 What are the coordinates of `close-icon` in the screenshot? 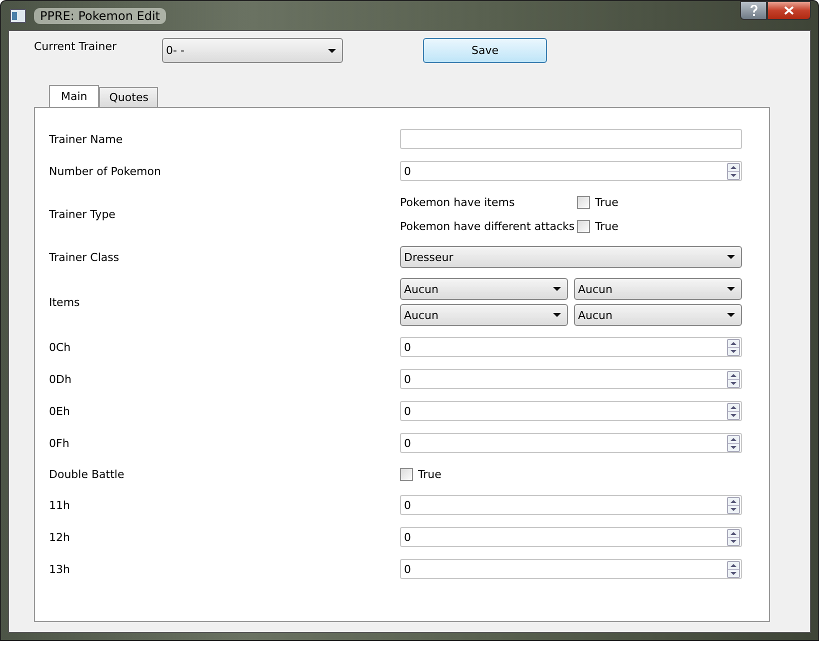 It's located at (789, 10).